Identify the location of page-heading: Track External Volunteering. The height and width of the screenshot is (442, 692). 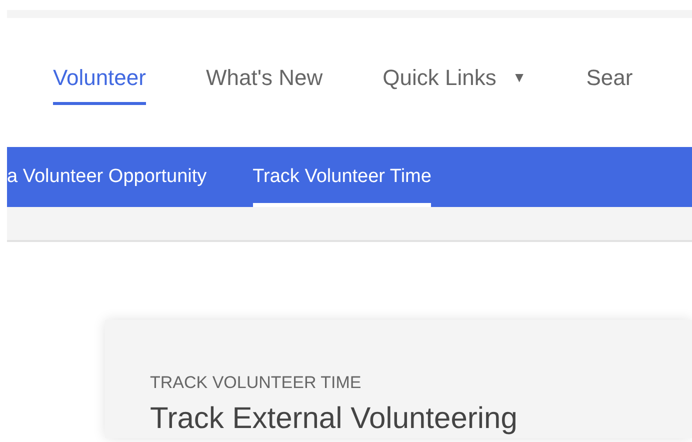
(334, 418).